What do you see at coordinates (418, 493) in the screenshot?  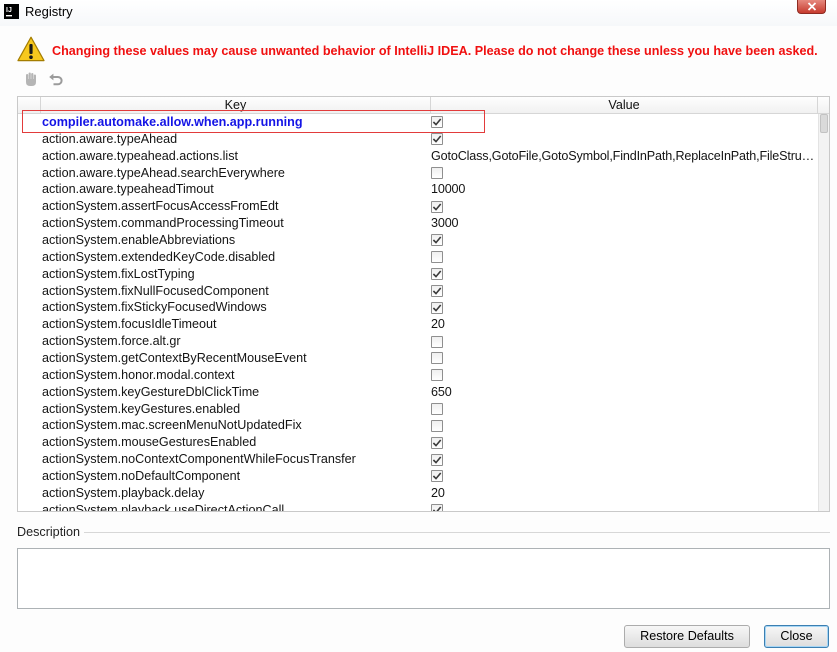 I see `table-row: actionSystem.playback.delay 20` at bounding box center [418, 493].